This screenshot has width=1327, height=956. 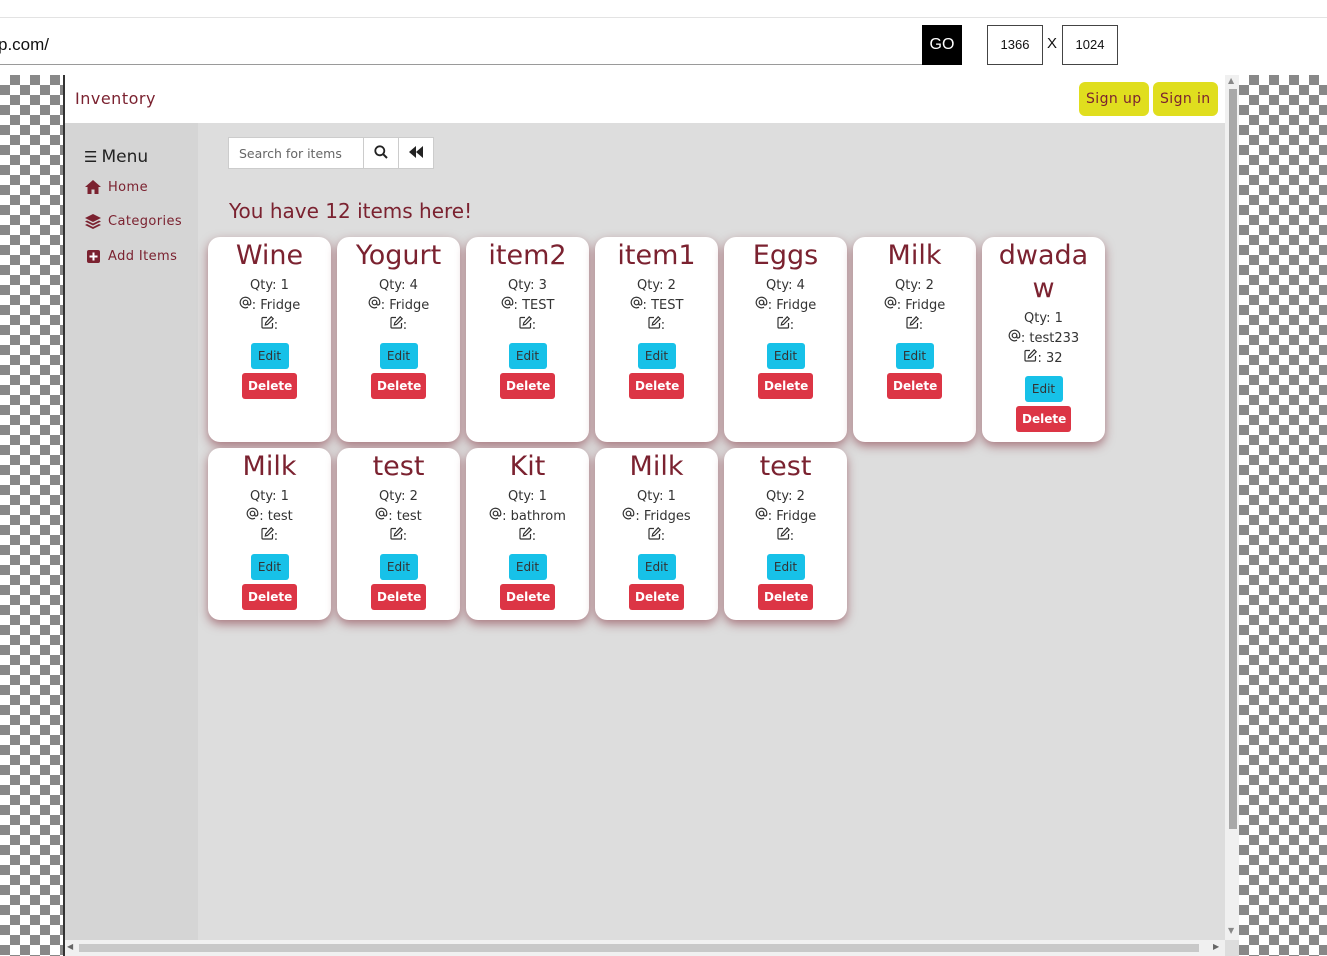 I want to click on item-name: Yogurt, so click(x=398, y=255).